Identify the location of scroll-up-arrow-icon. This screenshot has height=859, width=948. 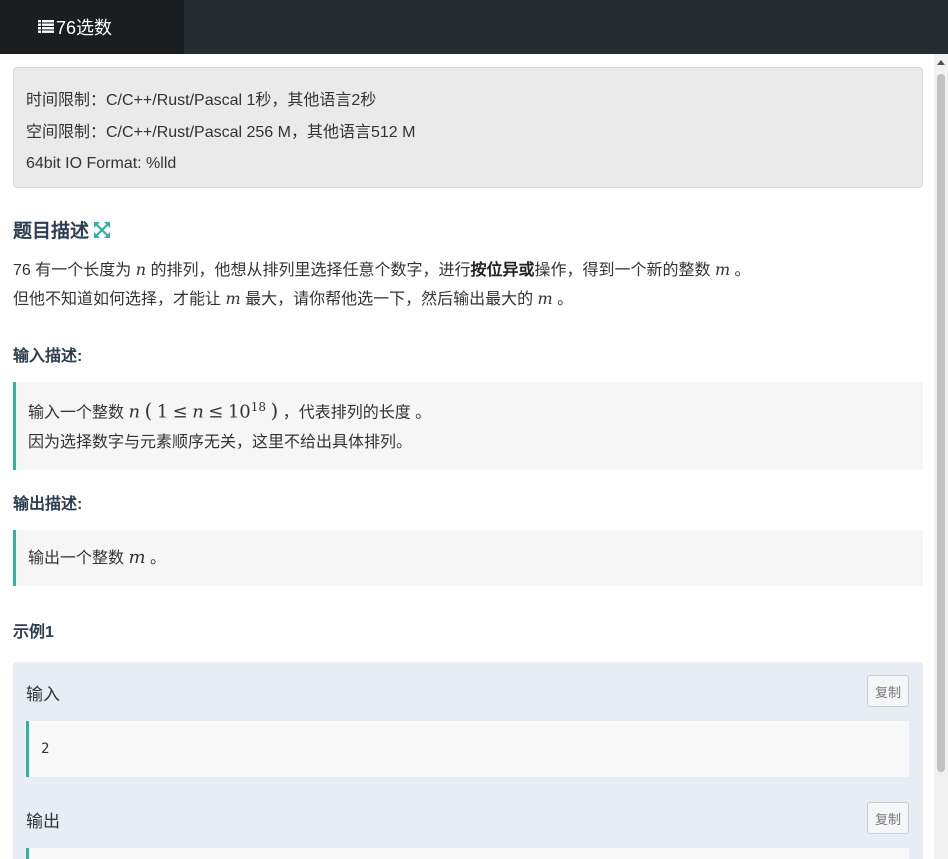
(941, 62).